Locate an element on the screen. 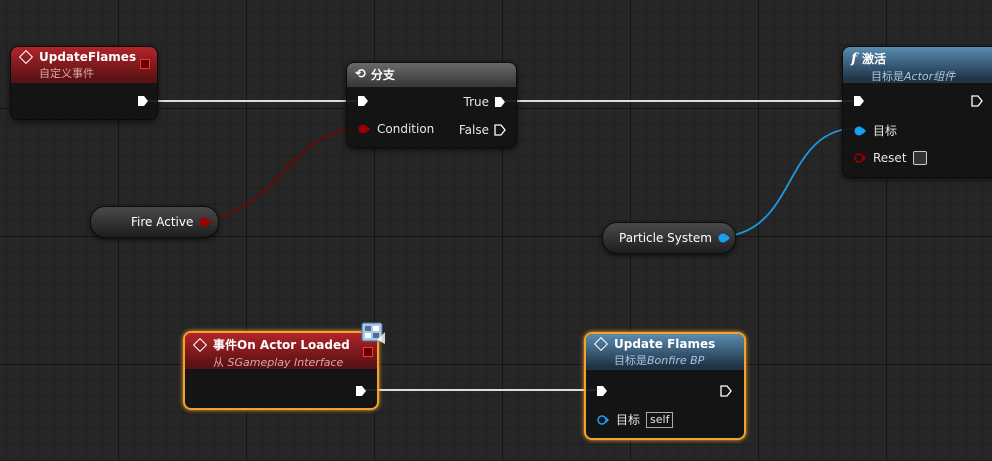 This screenshot has width=992, height=461. node-subtitle: 目标是Bonfire BP is located at coordinates (675, 360).